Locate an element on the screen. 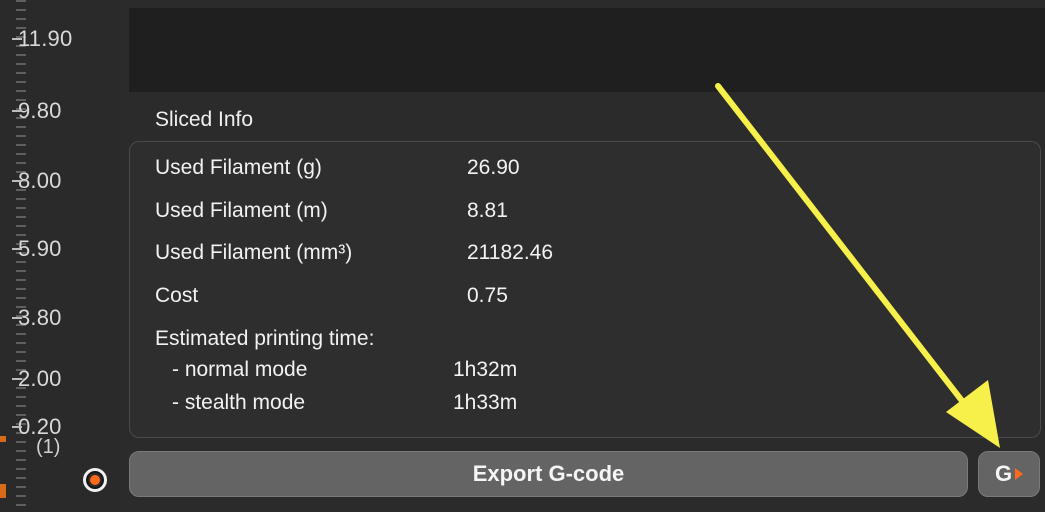 Image resolution: width=1045 pixels, height=512 pixels. mode-value-stealth: 1h33m is located at coordinates (485, 402).